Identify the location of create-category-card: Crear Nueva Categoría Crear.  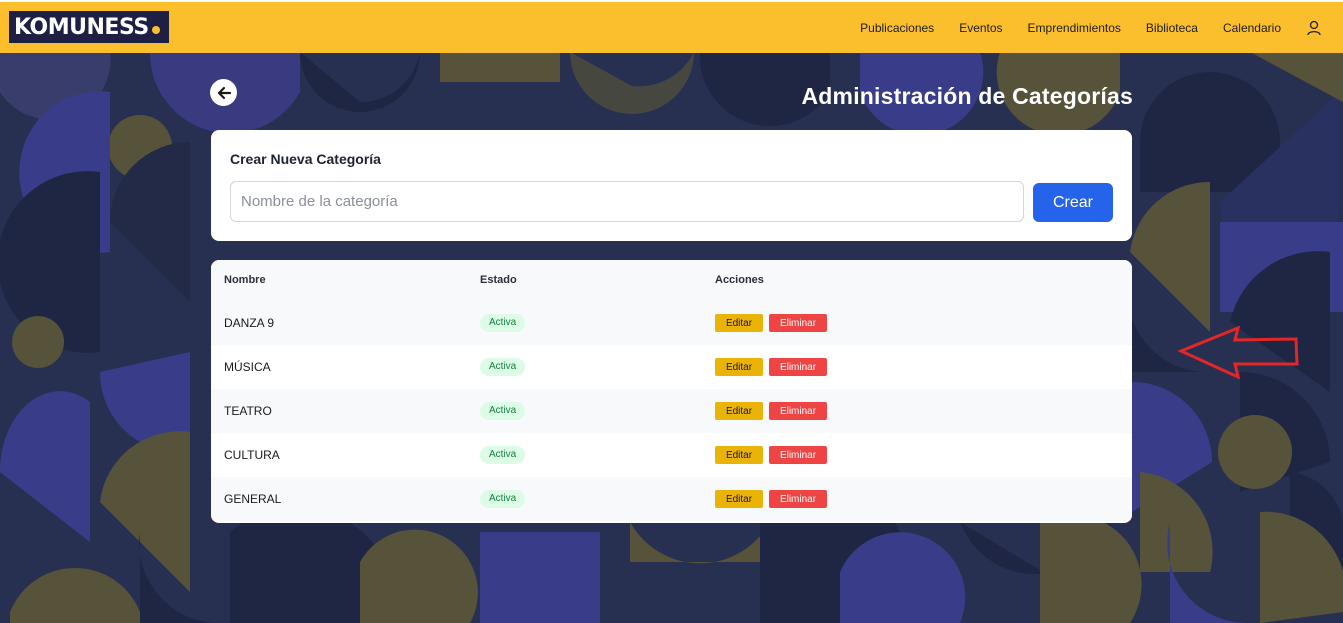
(671, 185).